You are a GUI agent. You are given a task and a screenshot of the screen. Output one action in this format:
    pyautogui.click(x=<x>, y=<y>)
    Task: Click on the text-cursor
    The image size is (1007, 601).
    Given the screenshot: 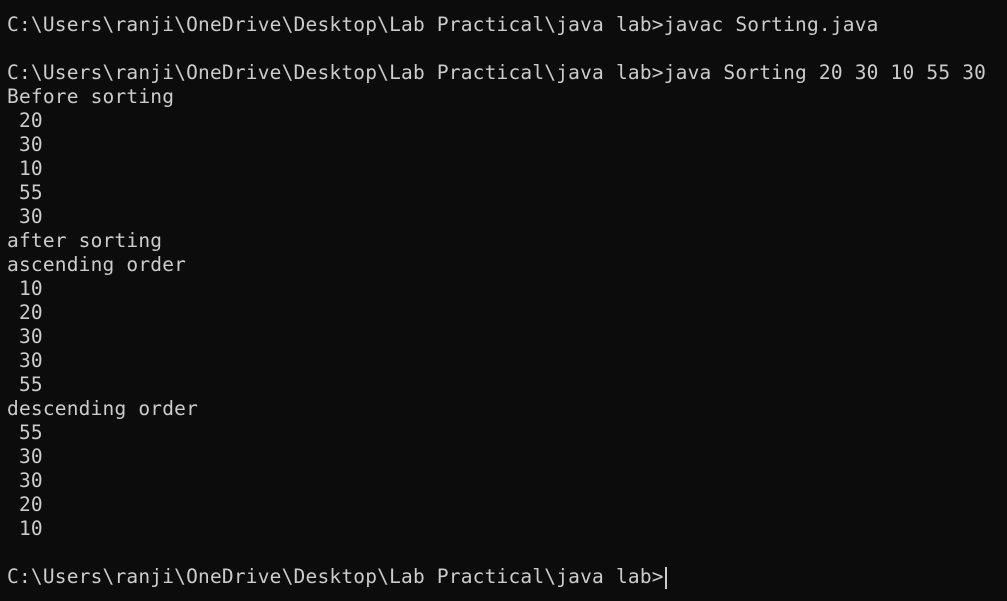 What is the action you would take?
    pyautogui.click(x=665, y=577)
    